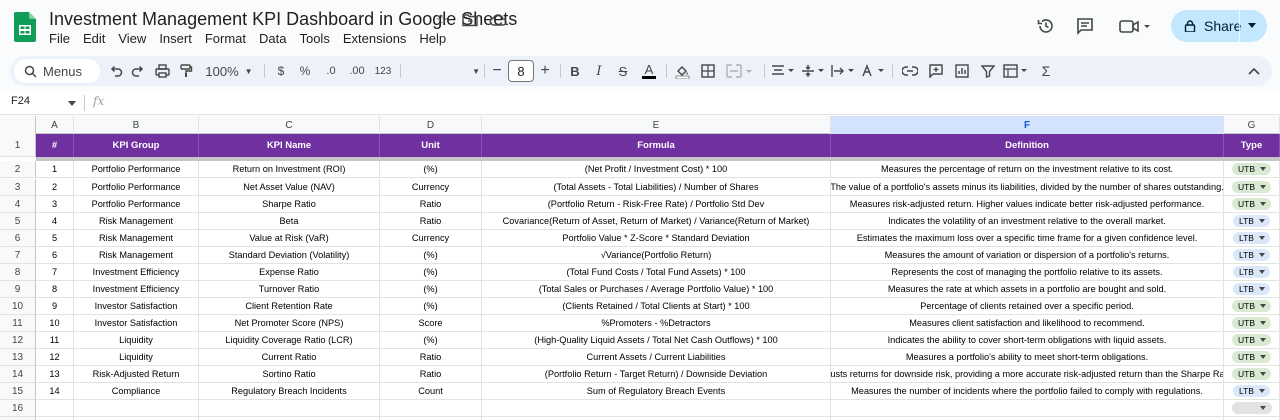 The height and width of the screenshot is (420, 1280). I want to click on sheets-logo-icon, so click(25, 27).